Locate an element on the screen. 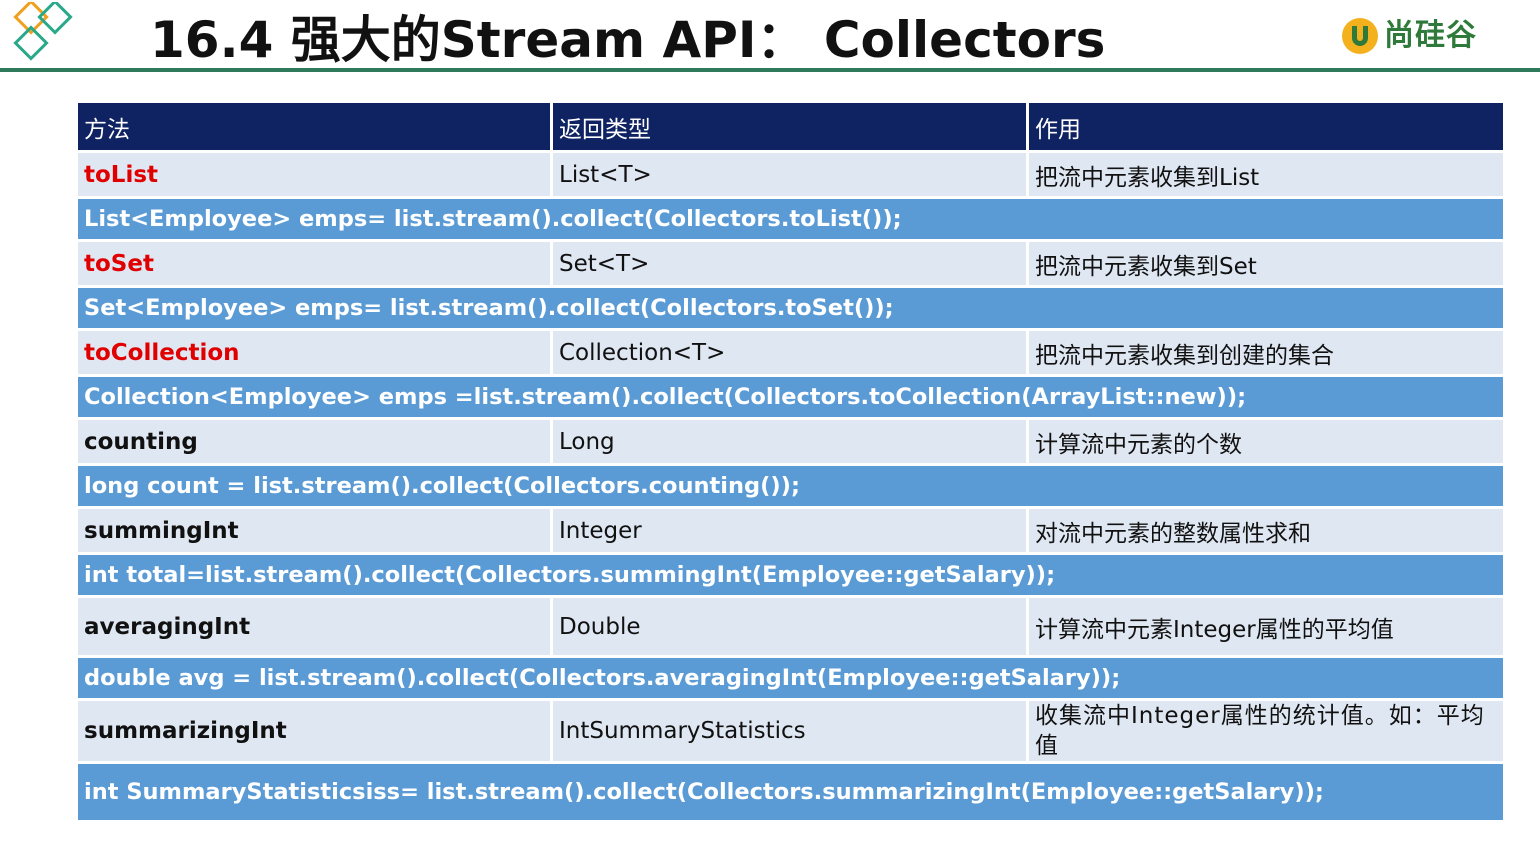  table-row: summingInt Integer 对流中元素的整数属性求和 is located at coordinates (790, 530).